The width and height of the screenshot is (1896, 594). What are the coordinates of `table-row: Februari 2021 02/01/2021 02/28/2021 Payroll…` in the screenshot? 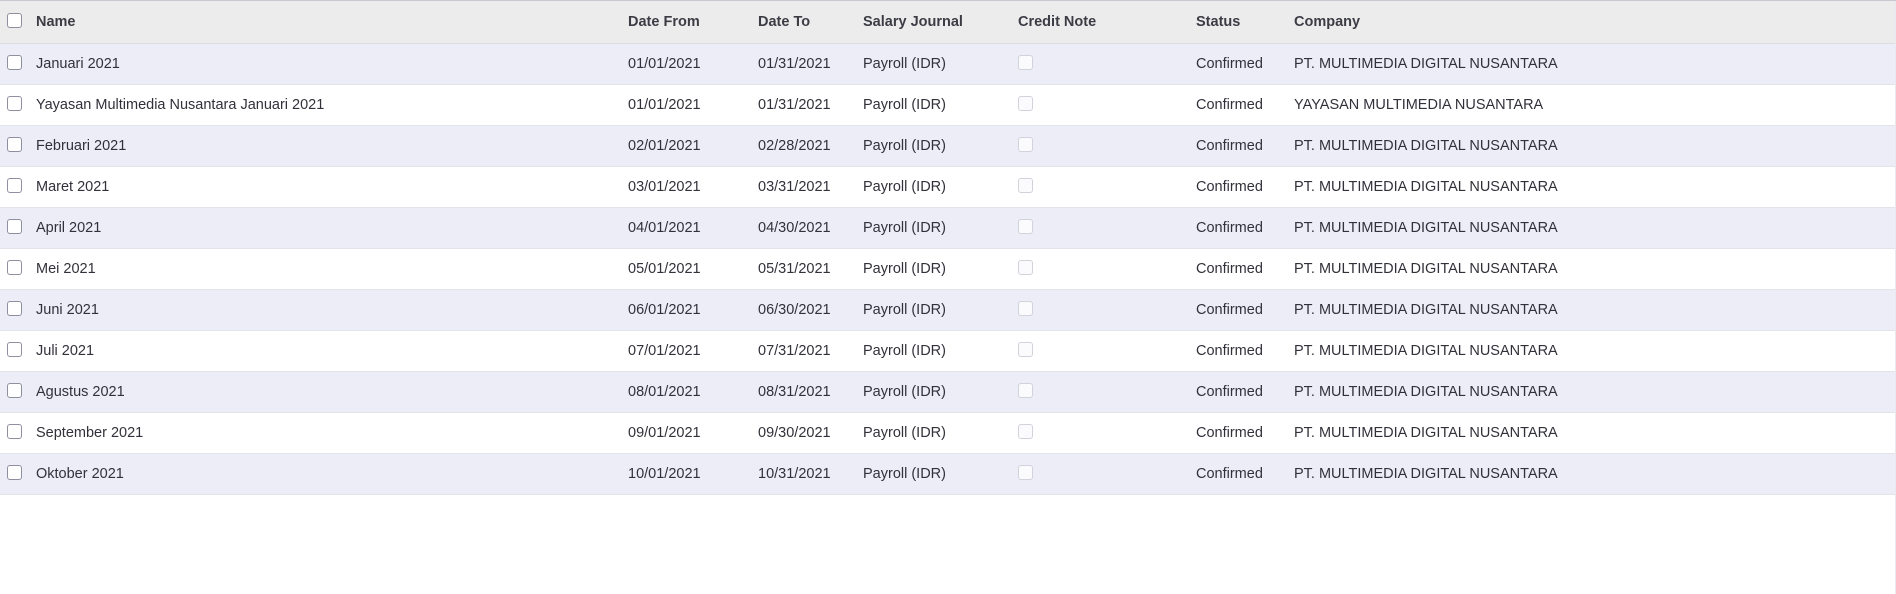 It's located at (948, 146).